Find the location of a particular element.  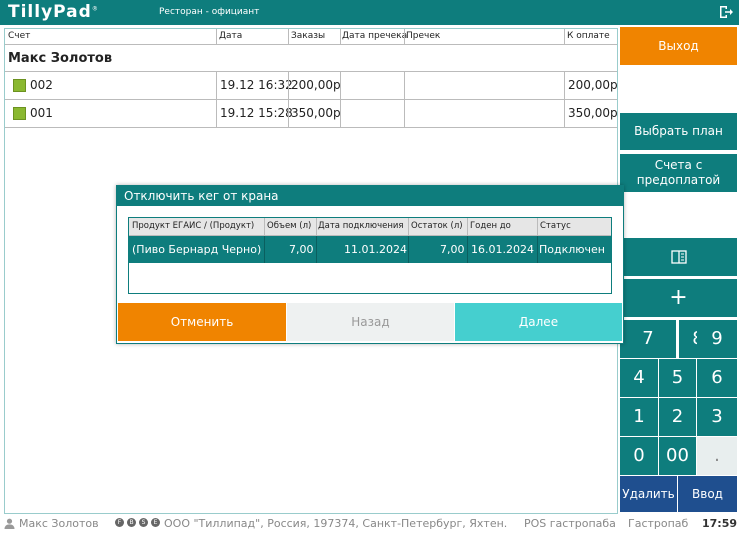

keg-product: (Пиво Бернард Черно) is located at coordinates (197, 249).